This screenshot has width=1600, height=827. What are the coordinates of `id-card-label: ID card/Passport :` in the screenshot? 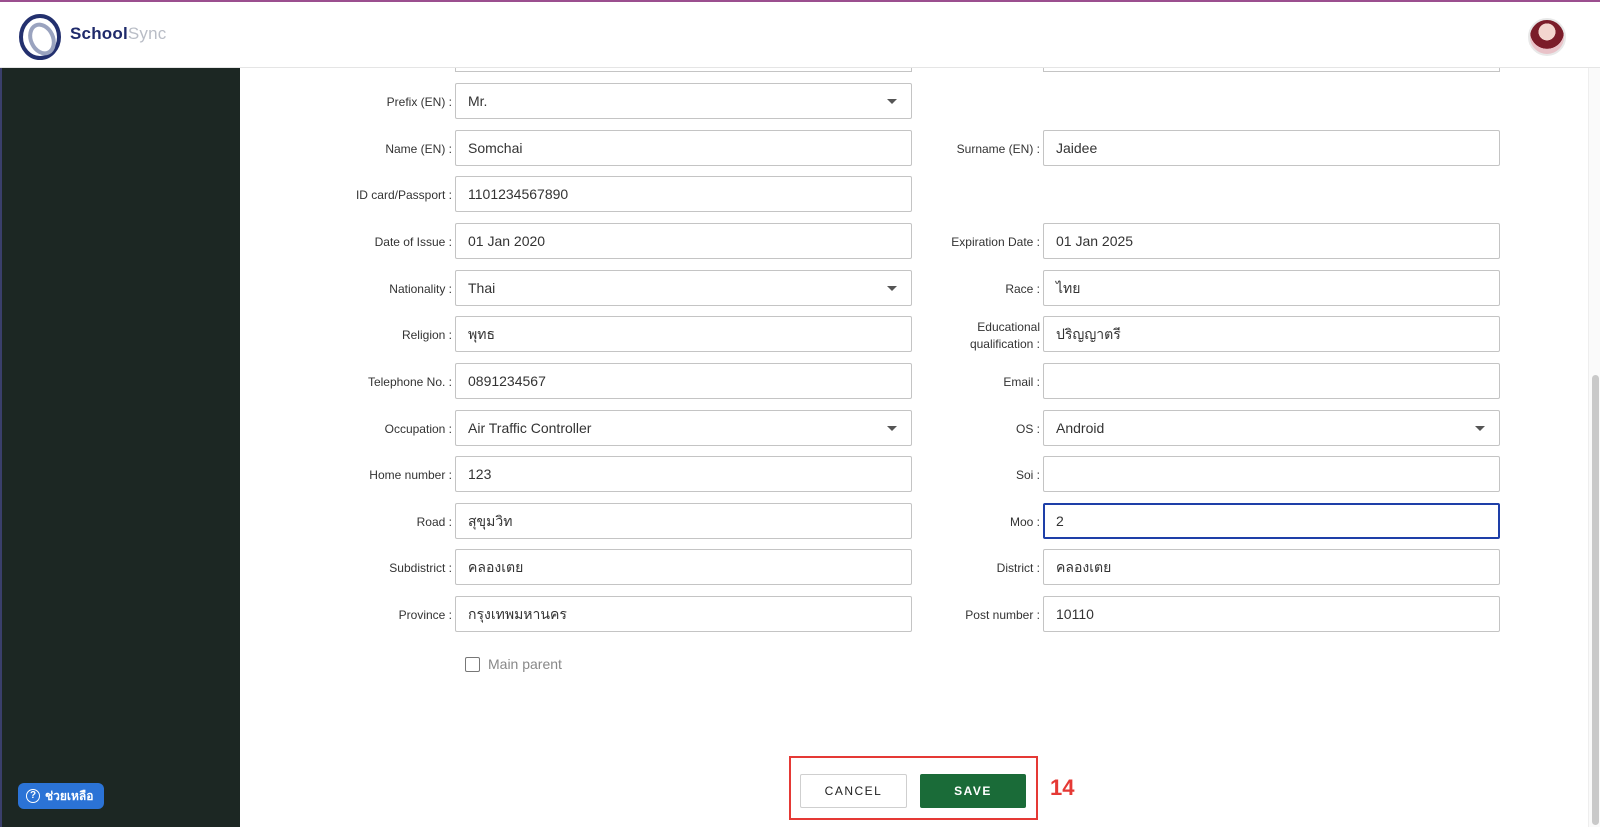 It's located at (403, 195).